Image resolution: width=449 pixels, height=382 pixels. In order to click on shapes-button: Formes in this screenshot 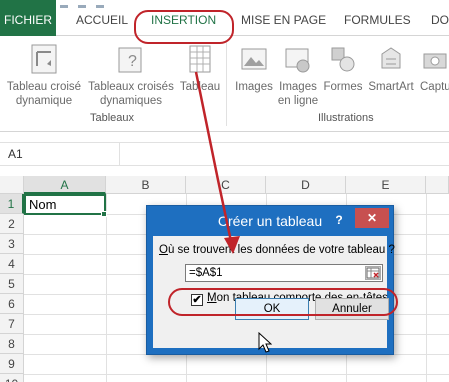, I will do `click(343, 69)`.